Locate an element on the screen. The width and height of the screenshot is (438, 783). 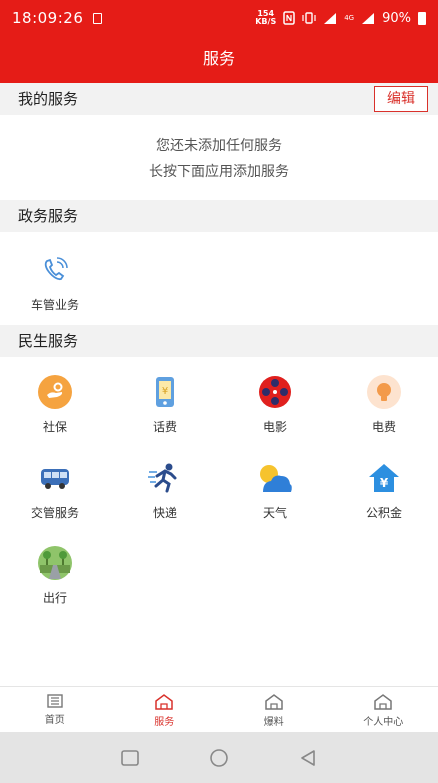
page-title: 服务 is located at coordinates (219, 59).